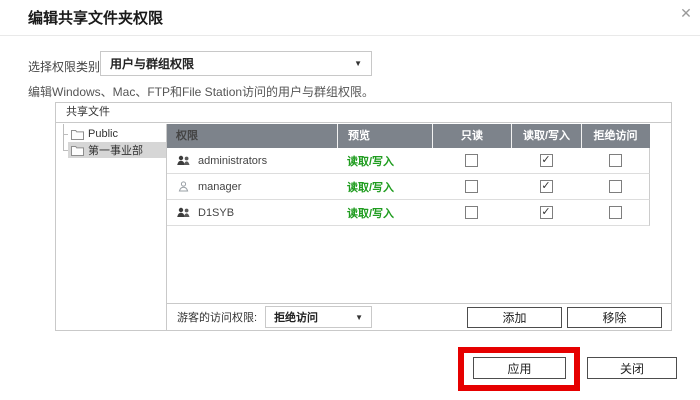  Describe the element at coordinates (419, 316) in the screenshot. I see `guest-access-bar: 游客的访问权限: 拒绝访问 ▼ 添加 移除` at that location.